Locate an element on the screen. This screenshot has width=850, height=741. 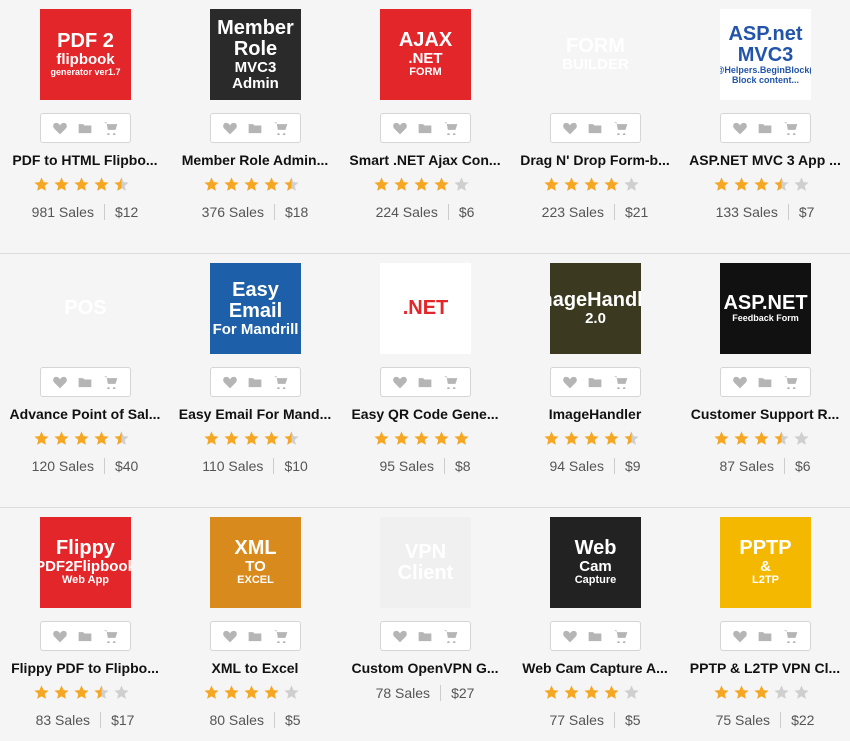
product-thumbnail: VPN Client is located at coordinates (425, 562).